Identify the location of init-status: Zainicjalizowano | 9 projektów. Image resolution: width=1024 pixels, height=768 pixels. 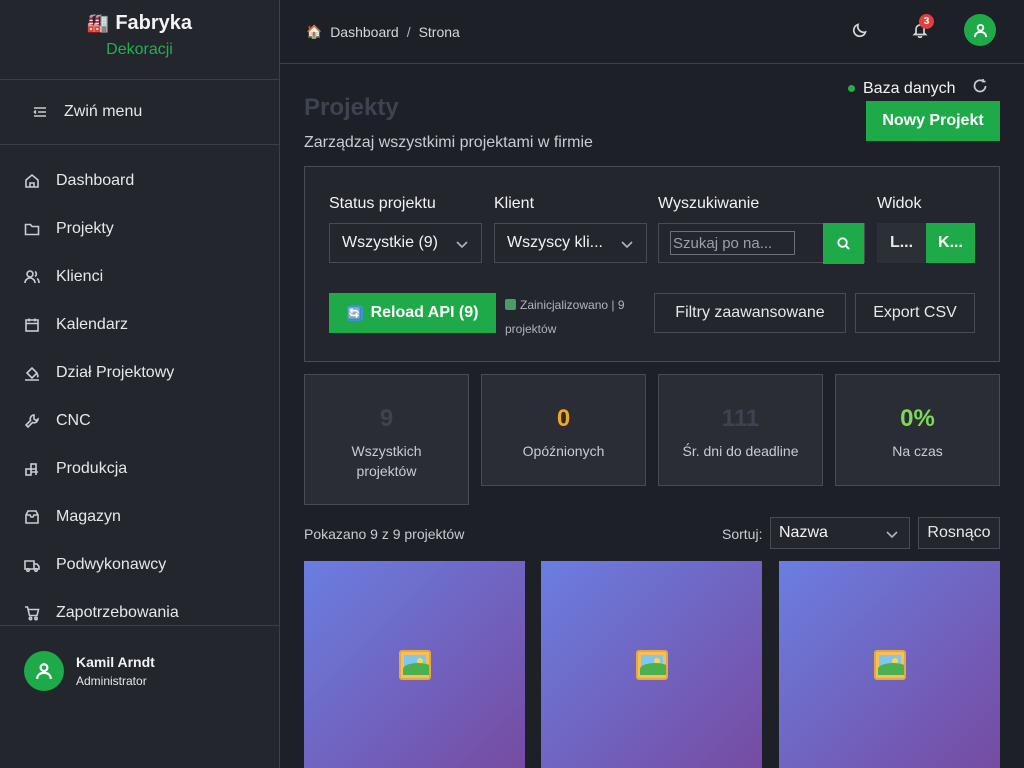
(575, 317).